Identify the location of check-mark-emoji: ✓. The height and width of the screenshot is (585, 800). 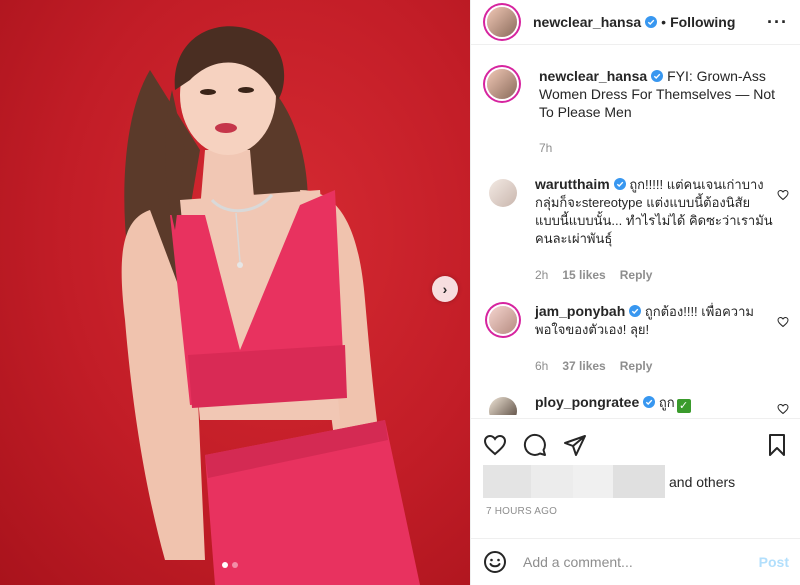
(683, 406).